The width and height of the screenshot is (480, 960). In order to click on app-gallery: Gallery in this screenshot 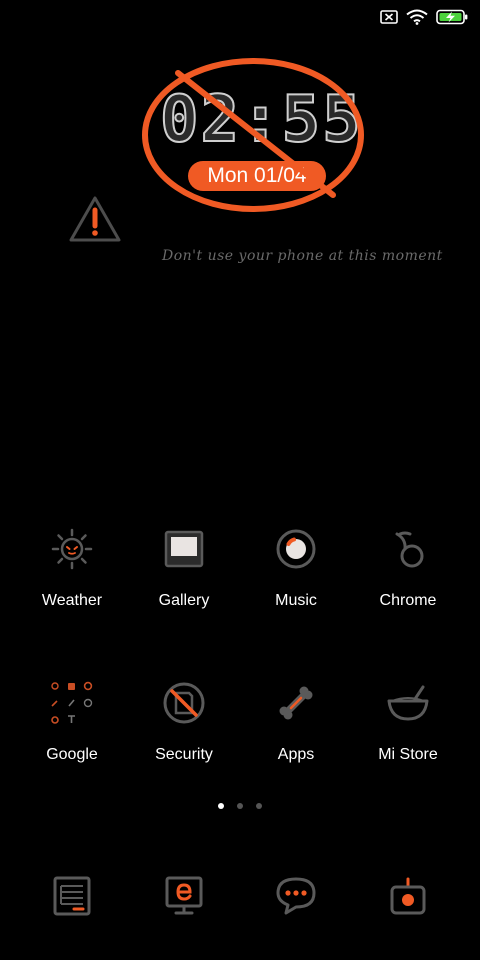, I will do `click(184, 567)`.